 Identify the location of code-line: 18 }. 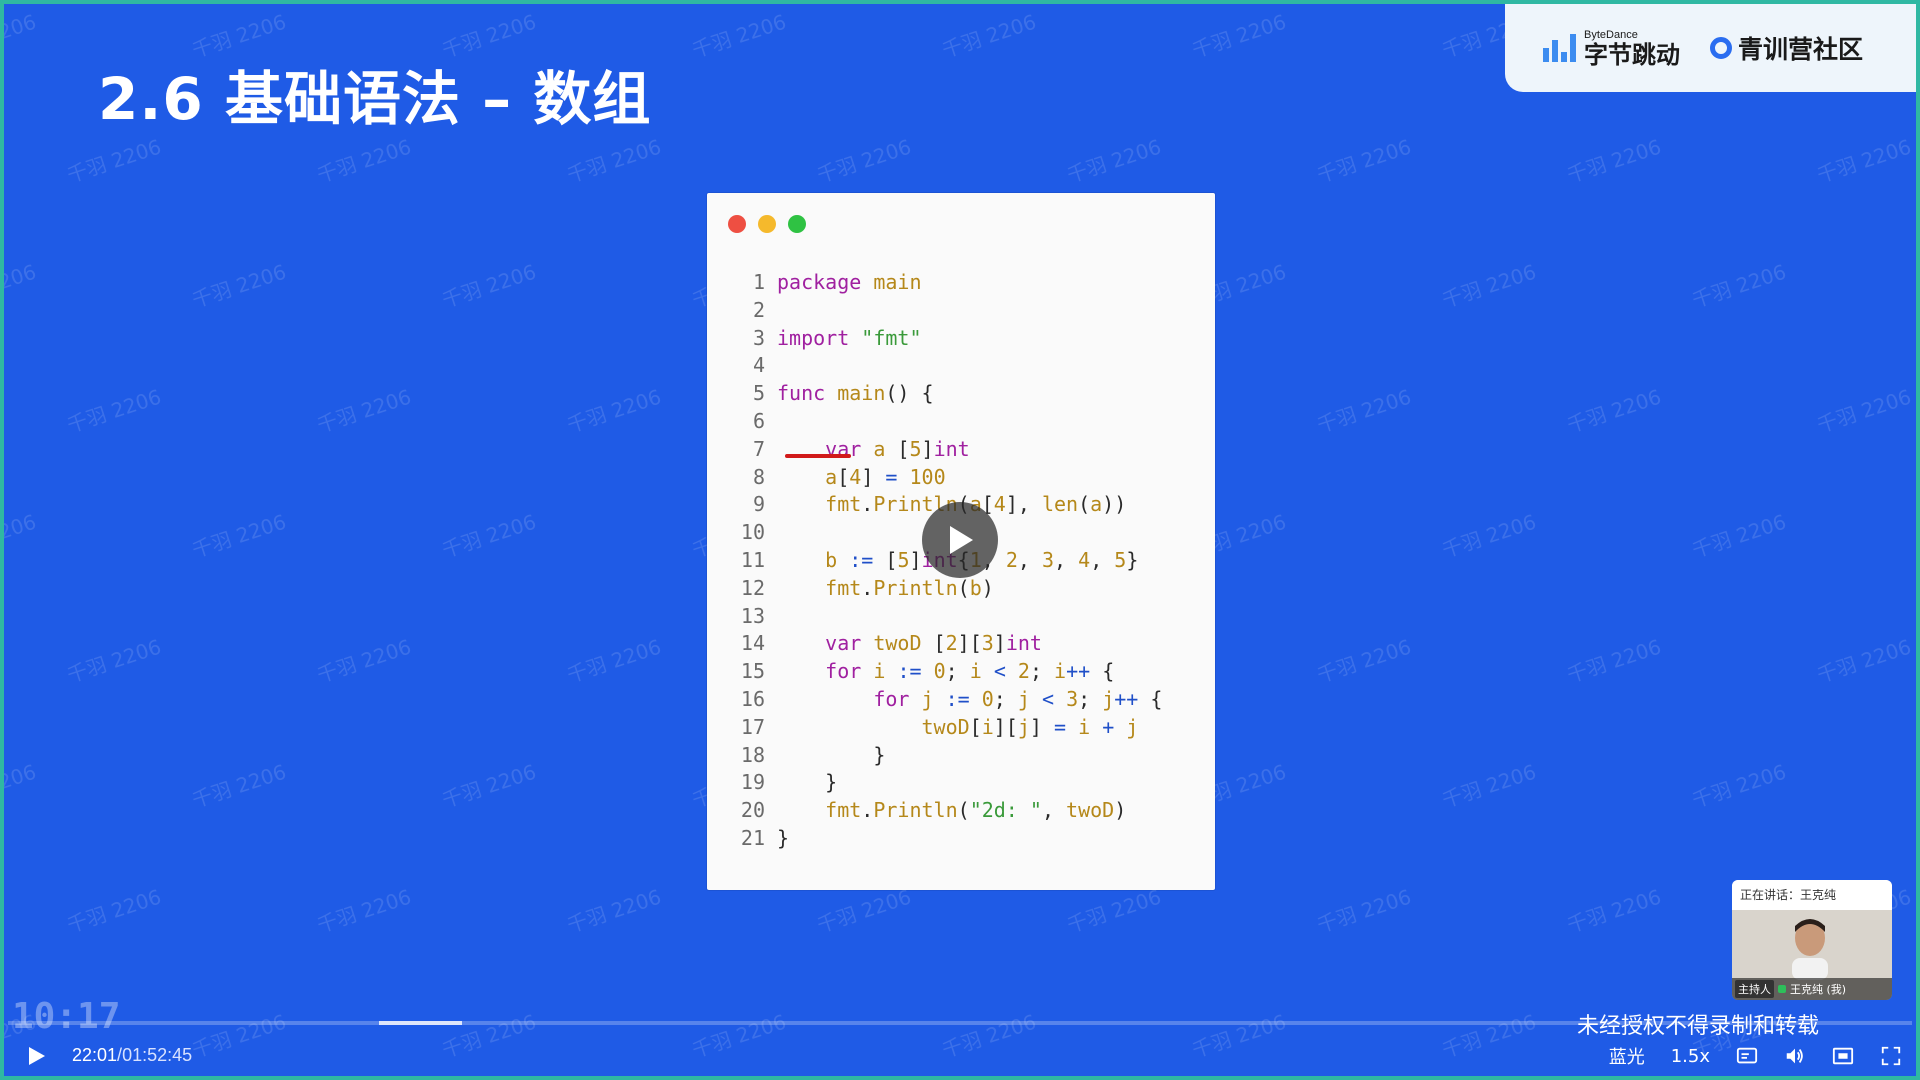
(961, 756).